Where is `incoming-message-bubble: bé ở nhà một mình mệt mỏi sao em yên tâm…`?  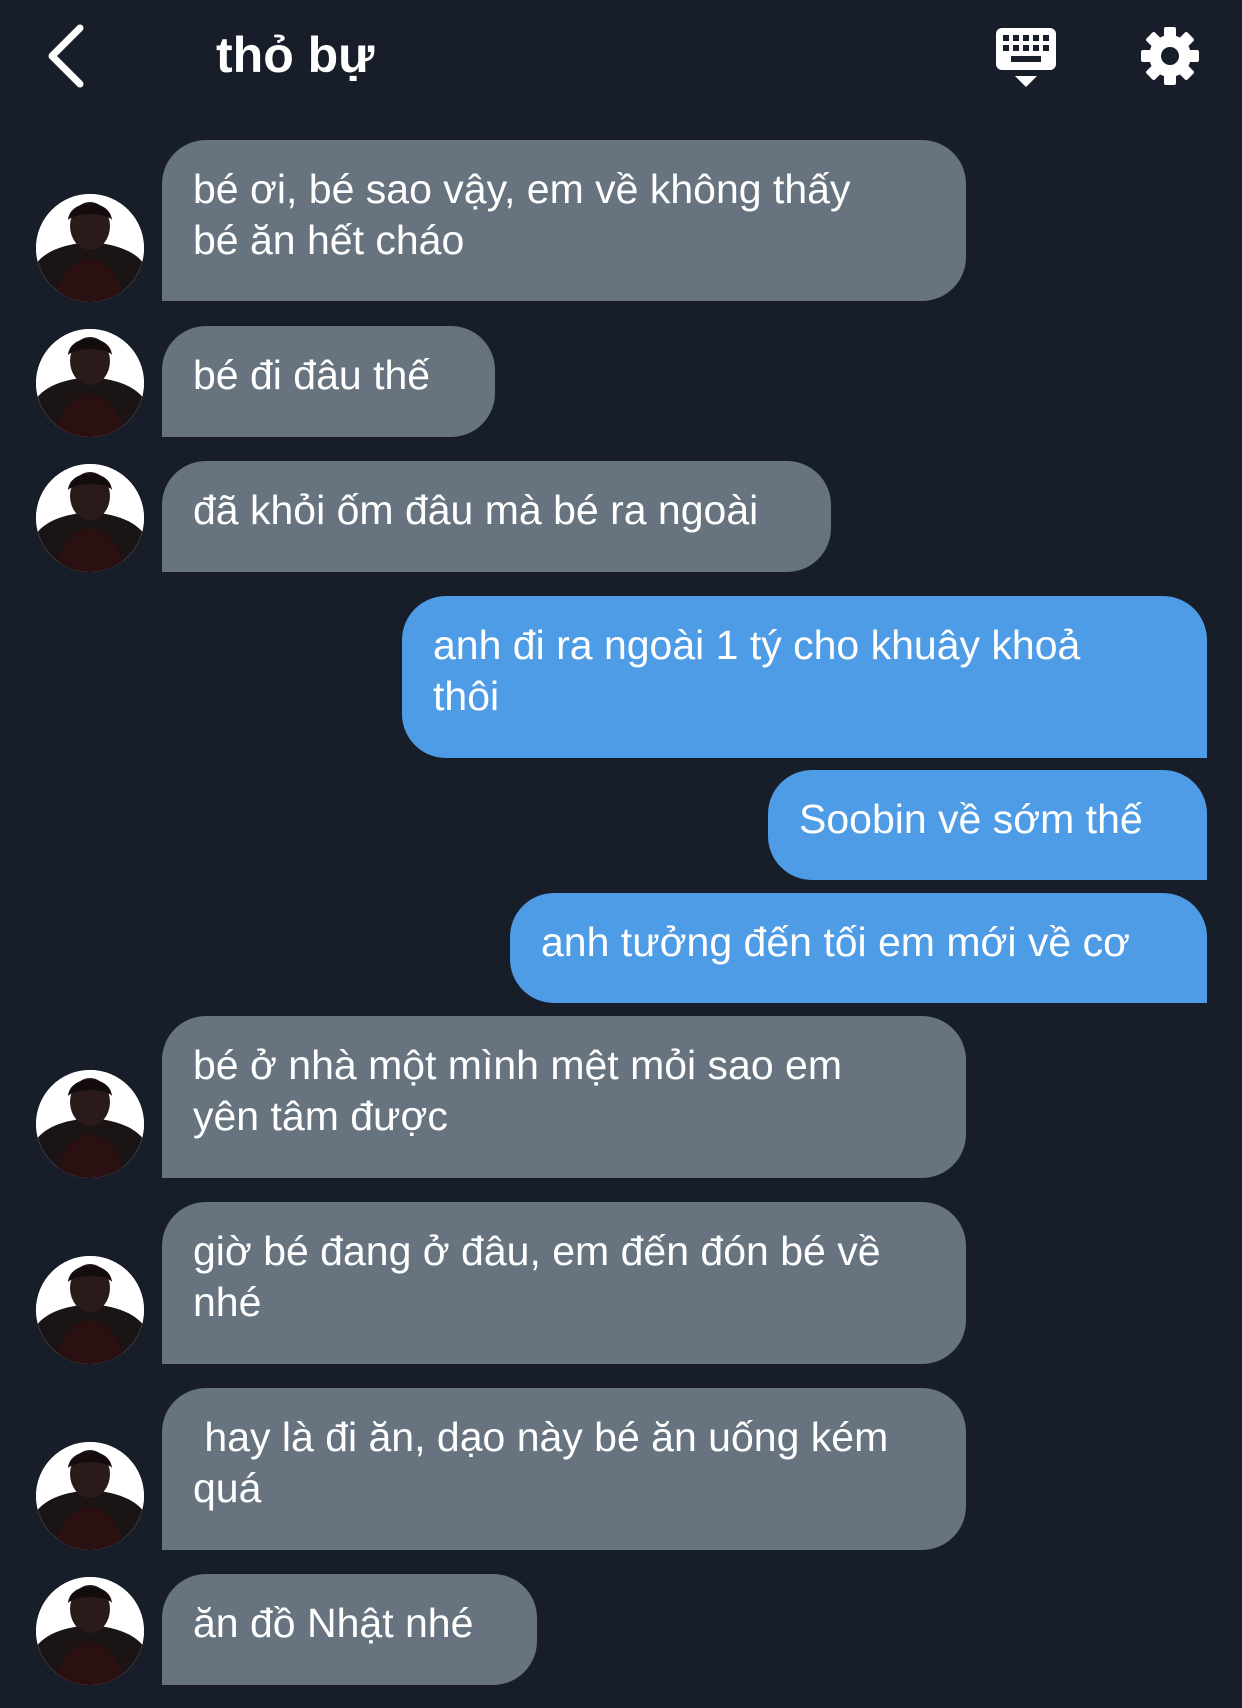
incoming-message-bubble: bé ở nhà một mình mệt mỏi sao em yên tâm… is located at coordinates (564, 1097).